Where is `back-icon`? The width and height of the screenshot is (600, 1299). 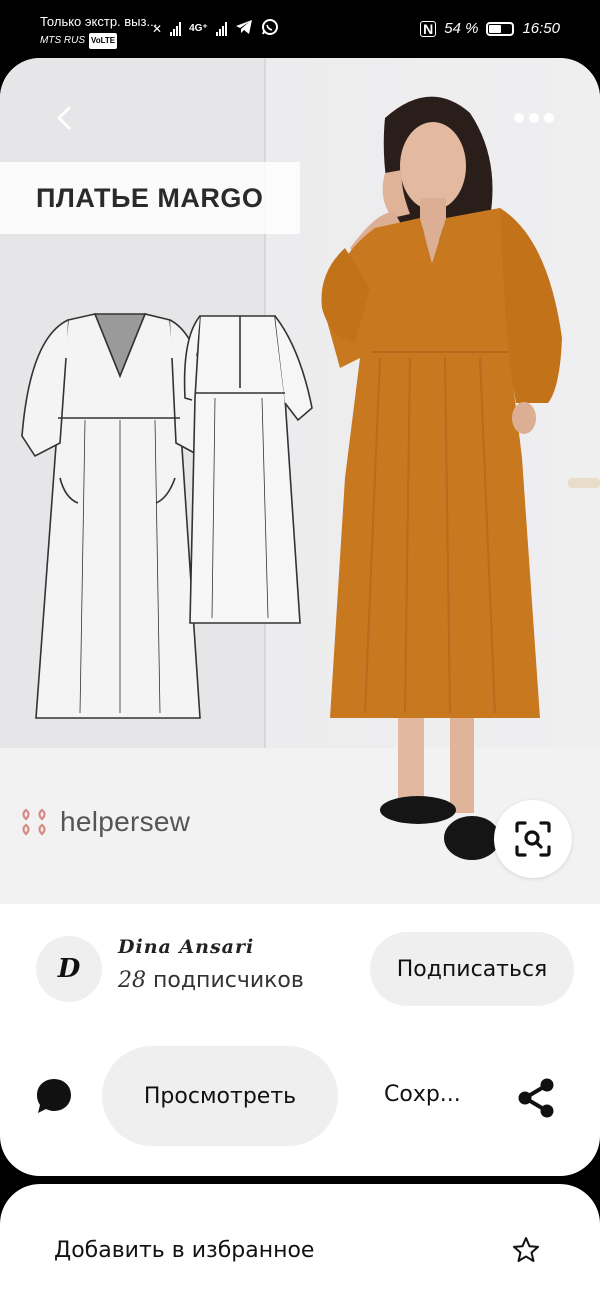
back-icon is located at coordinates (64, 118).